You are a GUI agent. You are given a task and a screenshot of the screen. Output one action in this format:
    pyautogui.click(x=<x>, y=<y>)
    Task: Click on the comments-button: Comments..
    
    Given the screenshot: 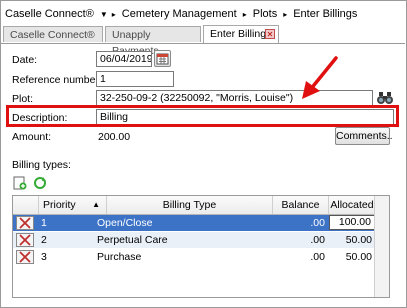 What is the action you would take?
    pyautogui.click(x=364, y=136)
    